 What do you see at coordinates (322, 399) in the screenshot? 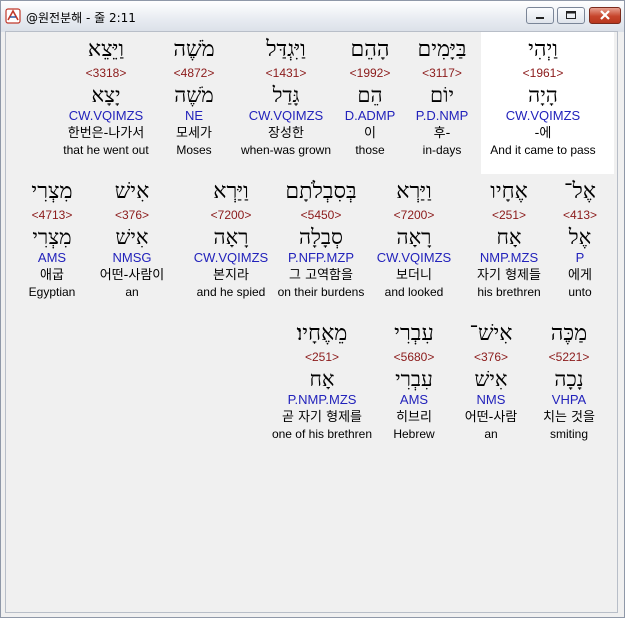
I see `parsing-code: P.NMP.MZS` at bounding box center [322, 399].